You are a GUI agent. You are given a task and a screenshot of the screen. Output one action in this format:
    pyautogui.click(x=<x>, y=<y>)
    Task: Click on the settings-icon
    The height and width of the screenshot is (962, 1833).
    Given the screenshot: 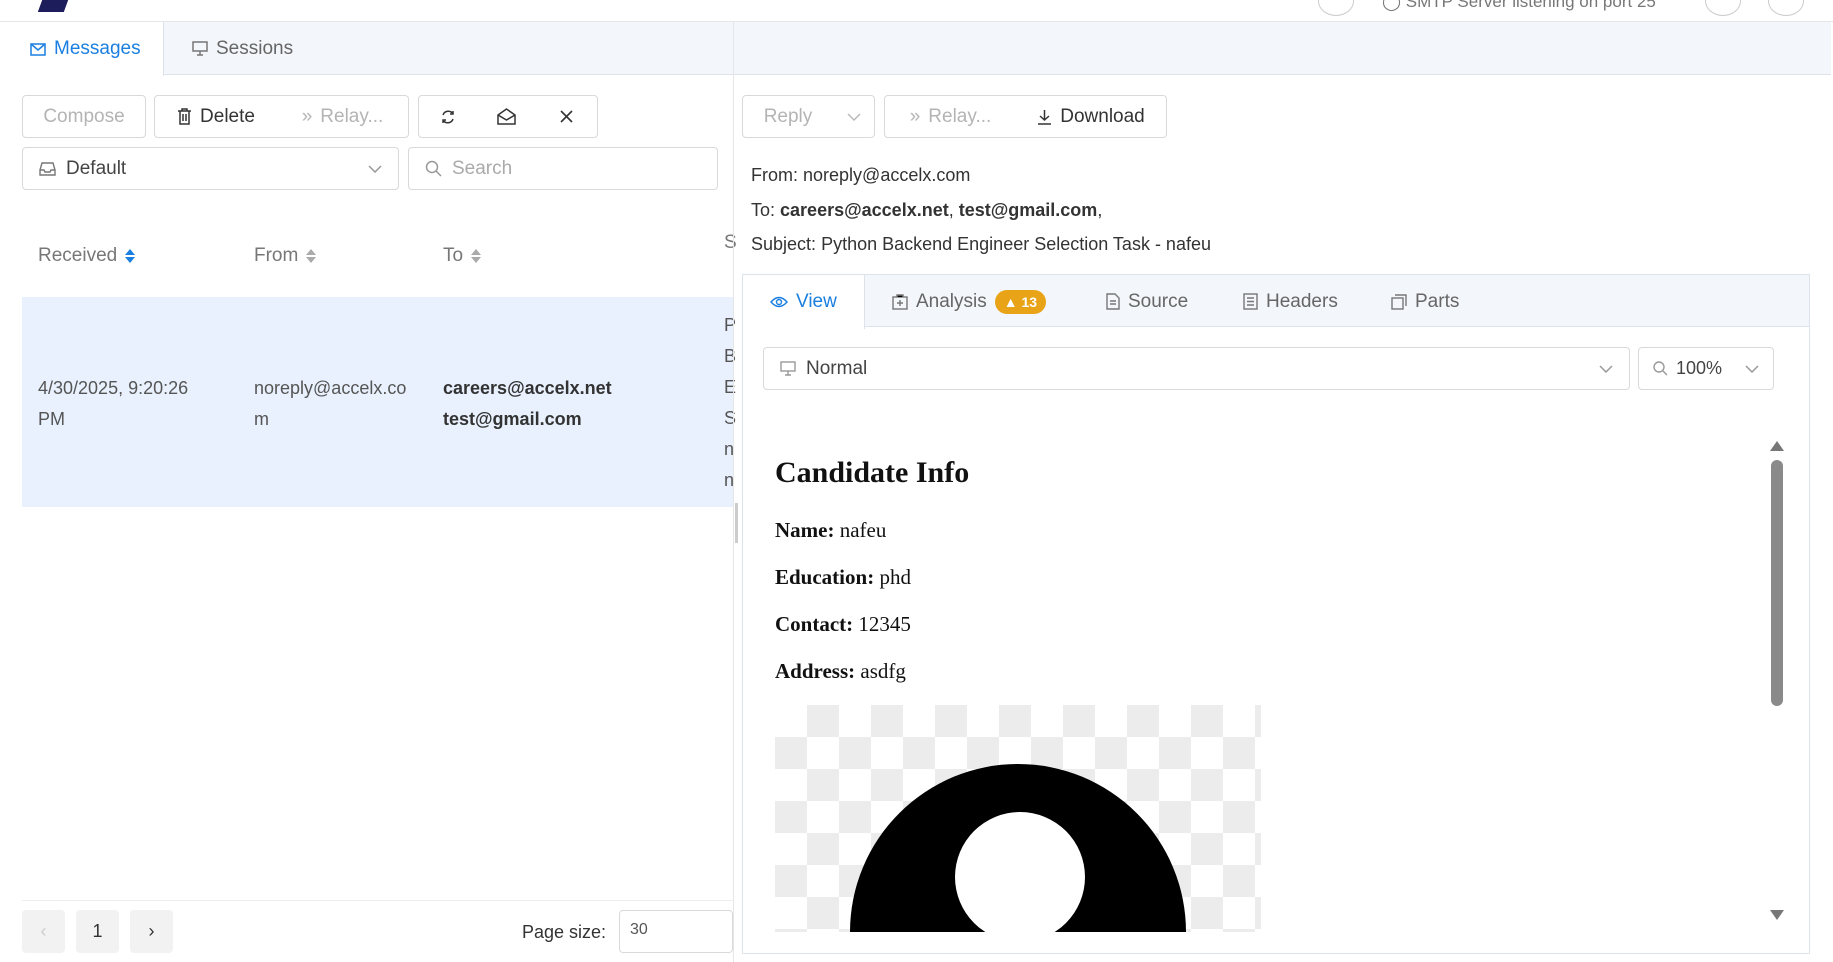 What is the action you would take?
    pyautogui.click(x=1723, y=8)
    